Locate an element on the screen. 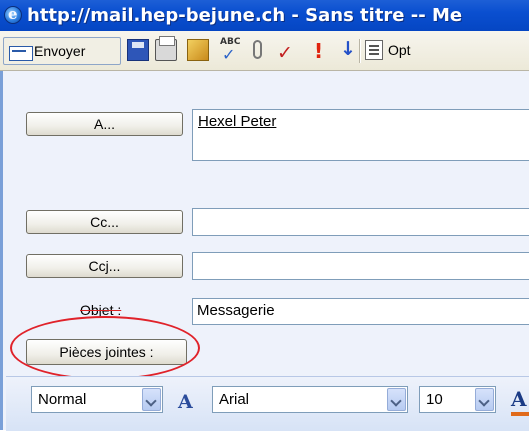 The image size is (529, 431). style-select: Normal is located at coordinates (97, 399).